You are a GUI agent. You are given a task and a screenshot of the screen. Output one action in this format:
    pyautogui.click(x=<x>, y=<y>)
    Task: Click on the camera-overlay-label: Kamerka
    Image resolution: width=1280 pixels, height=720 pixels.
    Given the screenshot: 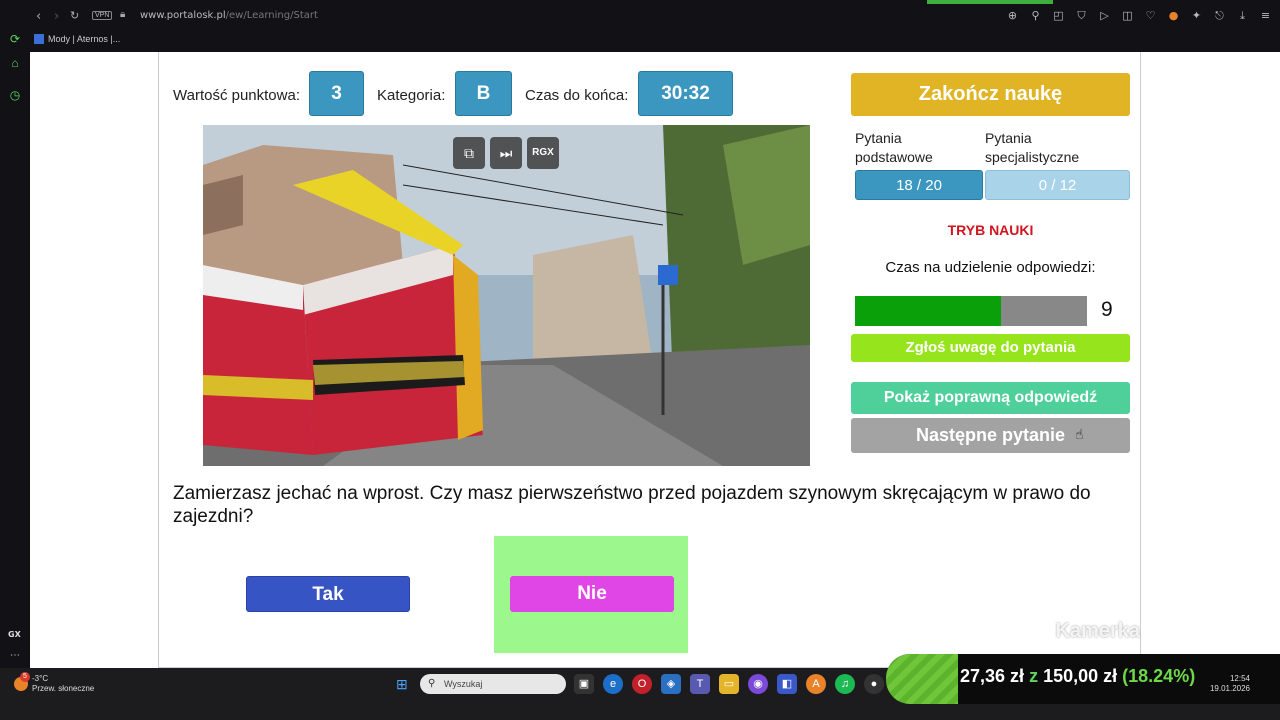 What is the action you would take?
    pyautogui.click(x=1097, y=631)
    